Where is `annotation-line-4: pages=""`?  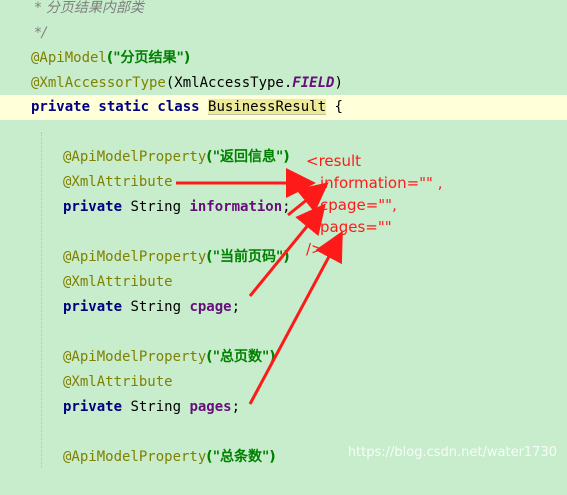
annotation-line-4: pages="" is located at coordinates (356, 227).